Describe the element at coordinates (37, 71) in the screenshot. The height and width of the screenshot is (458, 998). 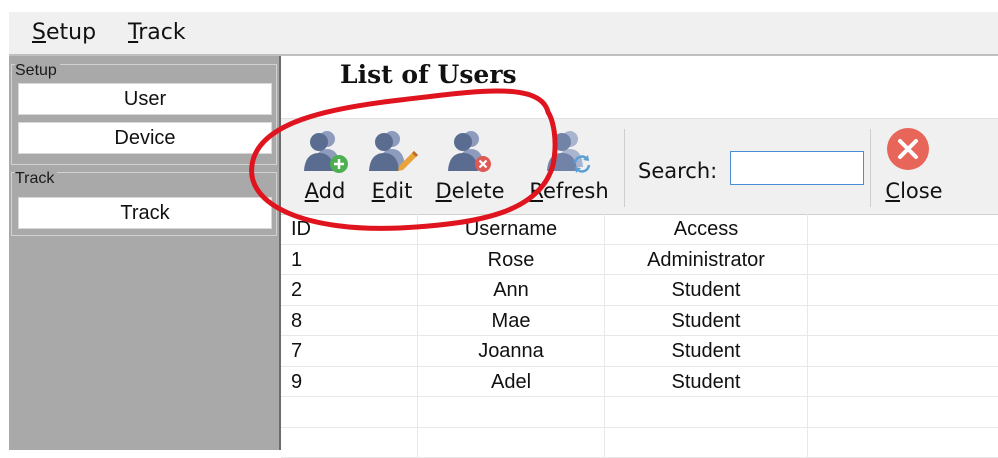
I see `setup-group-title: Setup` at that location.